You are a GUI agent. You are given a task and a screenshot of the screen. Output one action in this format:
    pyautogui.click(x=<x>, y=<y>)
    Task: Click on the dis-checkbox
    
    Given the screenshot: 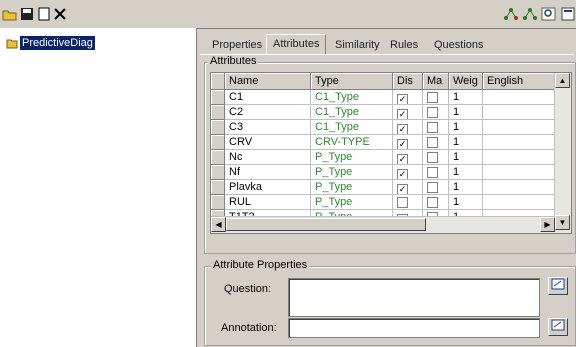 What is the action you would take?
    pyautogui.click(x=402, y=202)
    